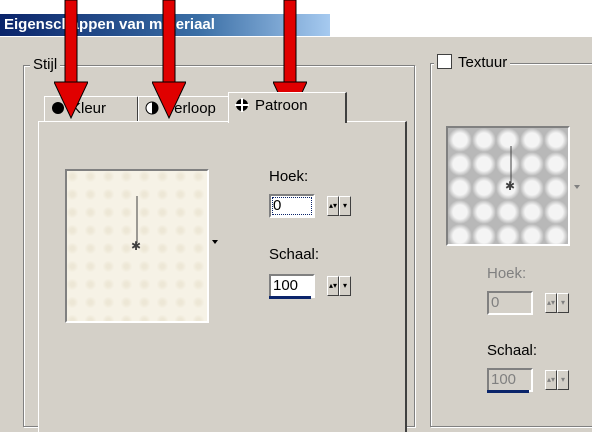 The width and height of the screenshot is (592, 432). Describe the element at coordinates (483, 62) in the screenshot. I see `texture-checkbox-label: Textuur` at that location.